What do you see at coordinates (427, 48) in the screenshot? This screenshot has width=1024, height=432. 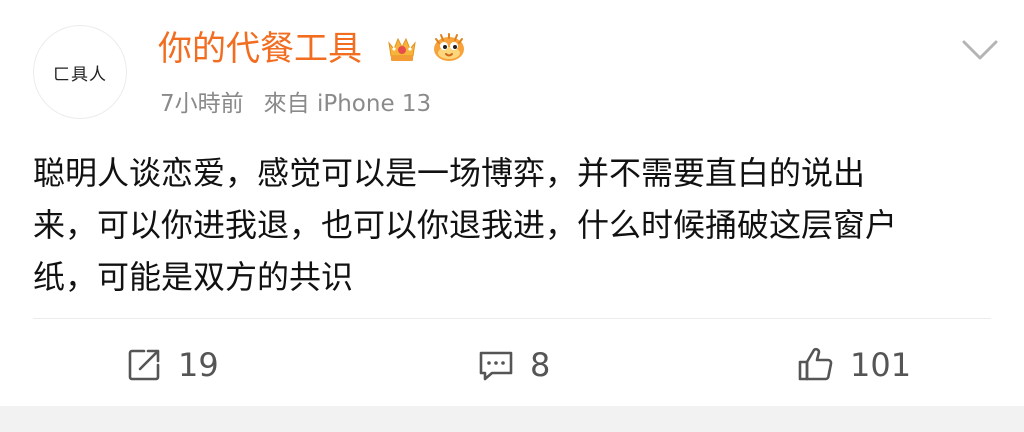 I see `user-badges` at bounding box center [427, 48].